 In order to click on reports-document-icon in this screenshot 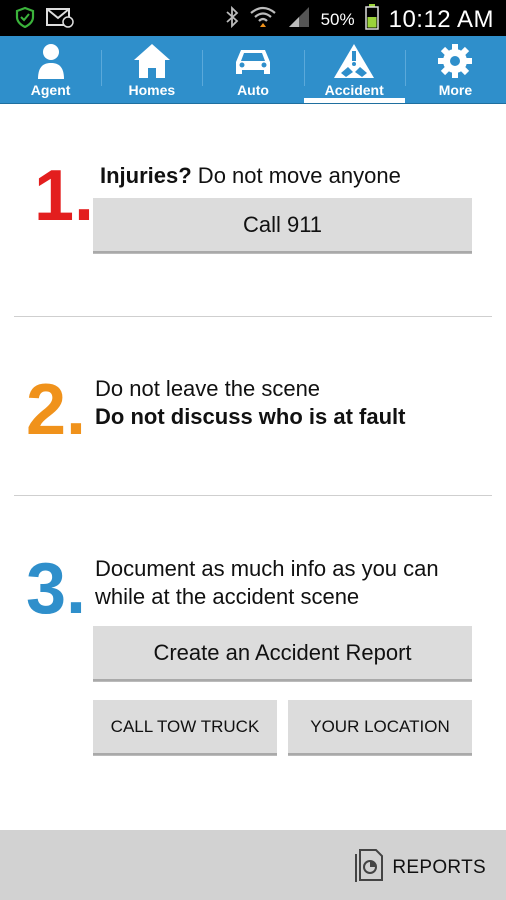, I will do `click(369, 867)`.